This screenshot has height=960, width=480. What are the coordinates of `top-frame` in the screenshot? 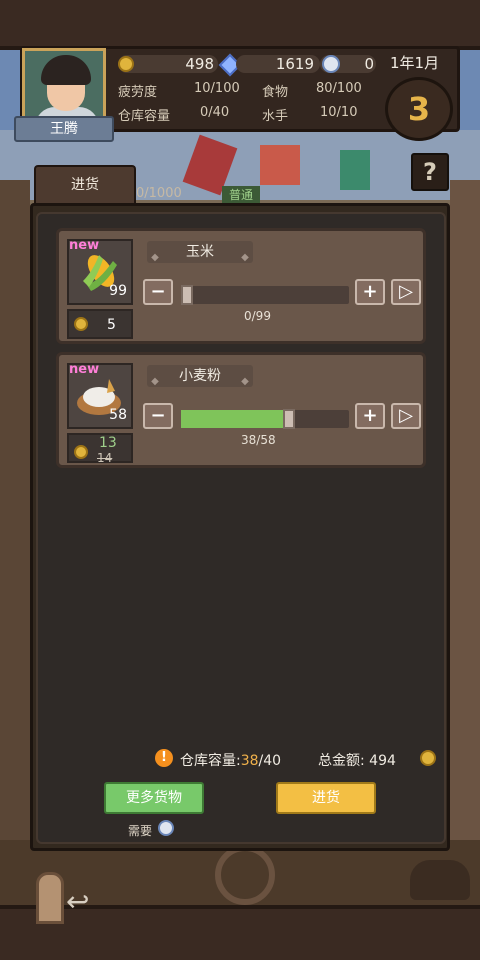 It's located at (240, 25).